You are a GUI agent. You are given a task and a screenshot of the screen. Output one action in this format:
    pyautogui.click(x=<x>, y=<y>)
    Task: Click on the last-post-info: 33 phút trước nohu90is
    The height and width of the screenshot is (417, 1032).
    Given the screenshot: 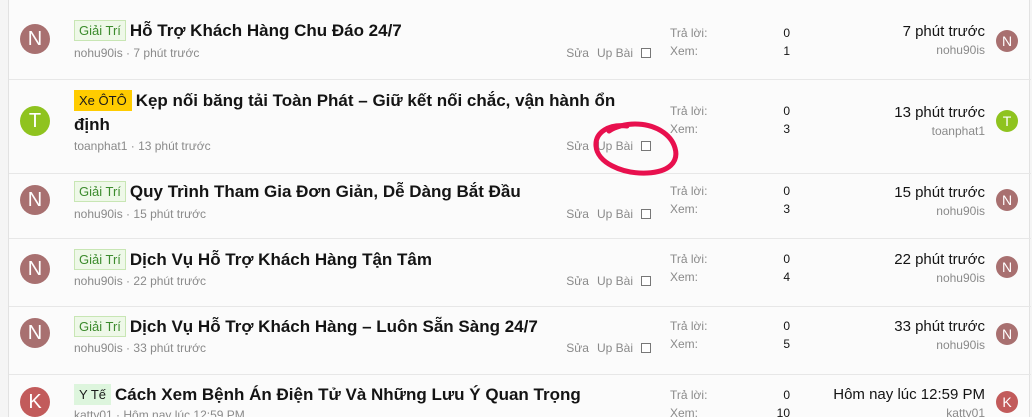 What is the action you would take?
    pyautogui.click(x=885, y=335)
    